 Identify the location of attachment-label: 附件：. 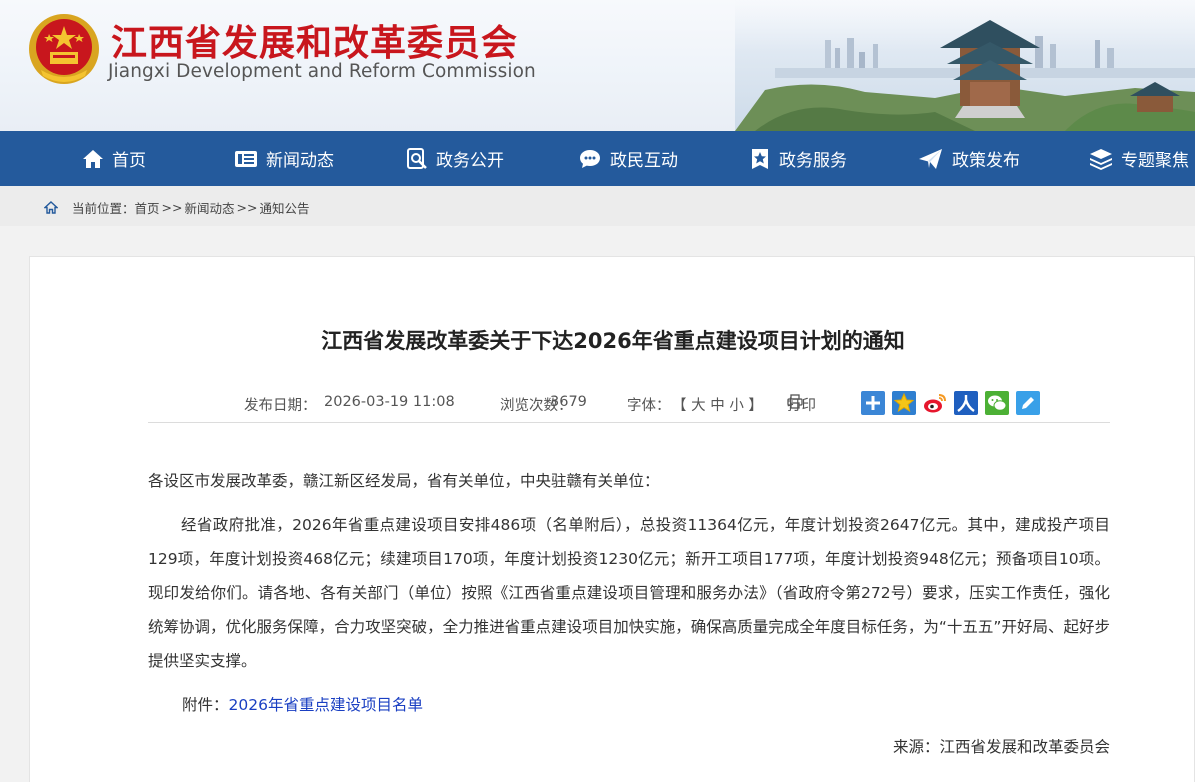
(205, 705).